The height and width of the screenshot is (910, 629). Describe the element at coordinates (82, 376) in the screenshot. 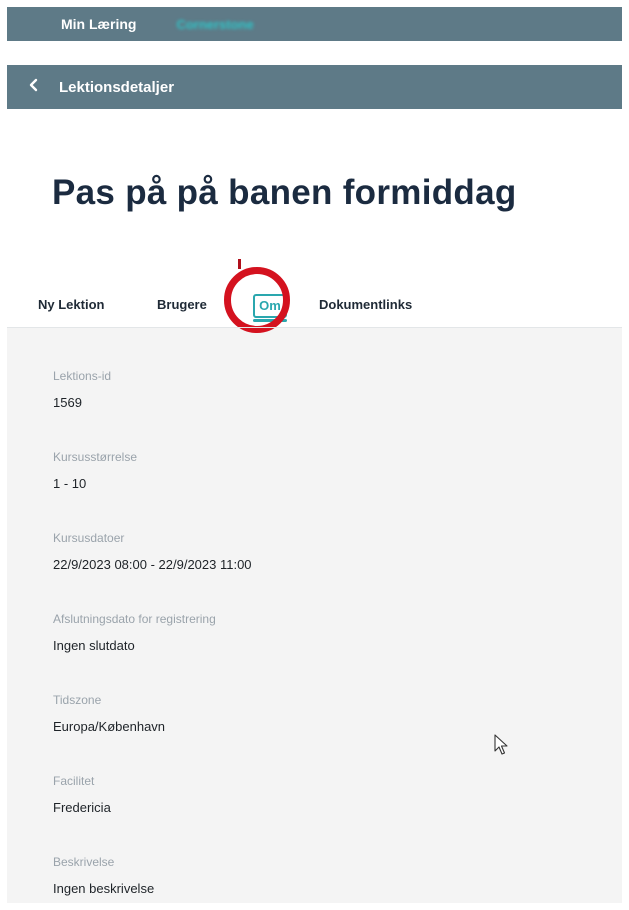

I see `field-label: Lektions-id` at that location.